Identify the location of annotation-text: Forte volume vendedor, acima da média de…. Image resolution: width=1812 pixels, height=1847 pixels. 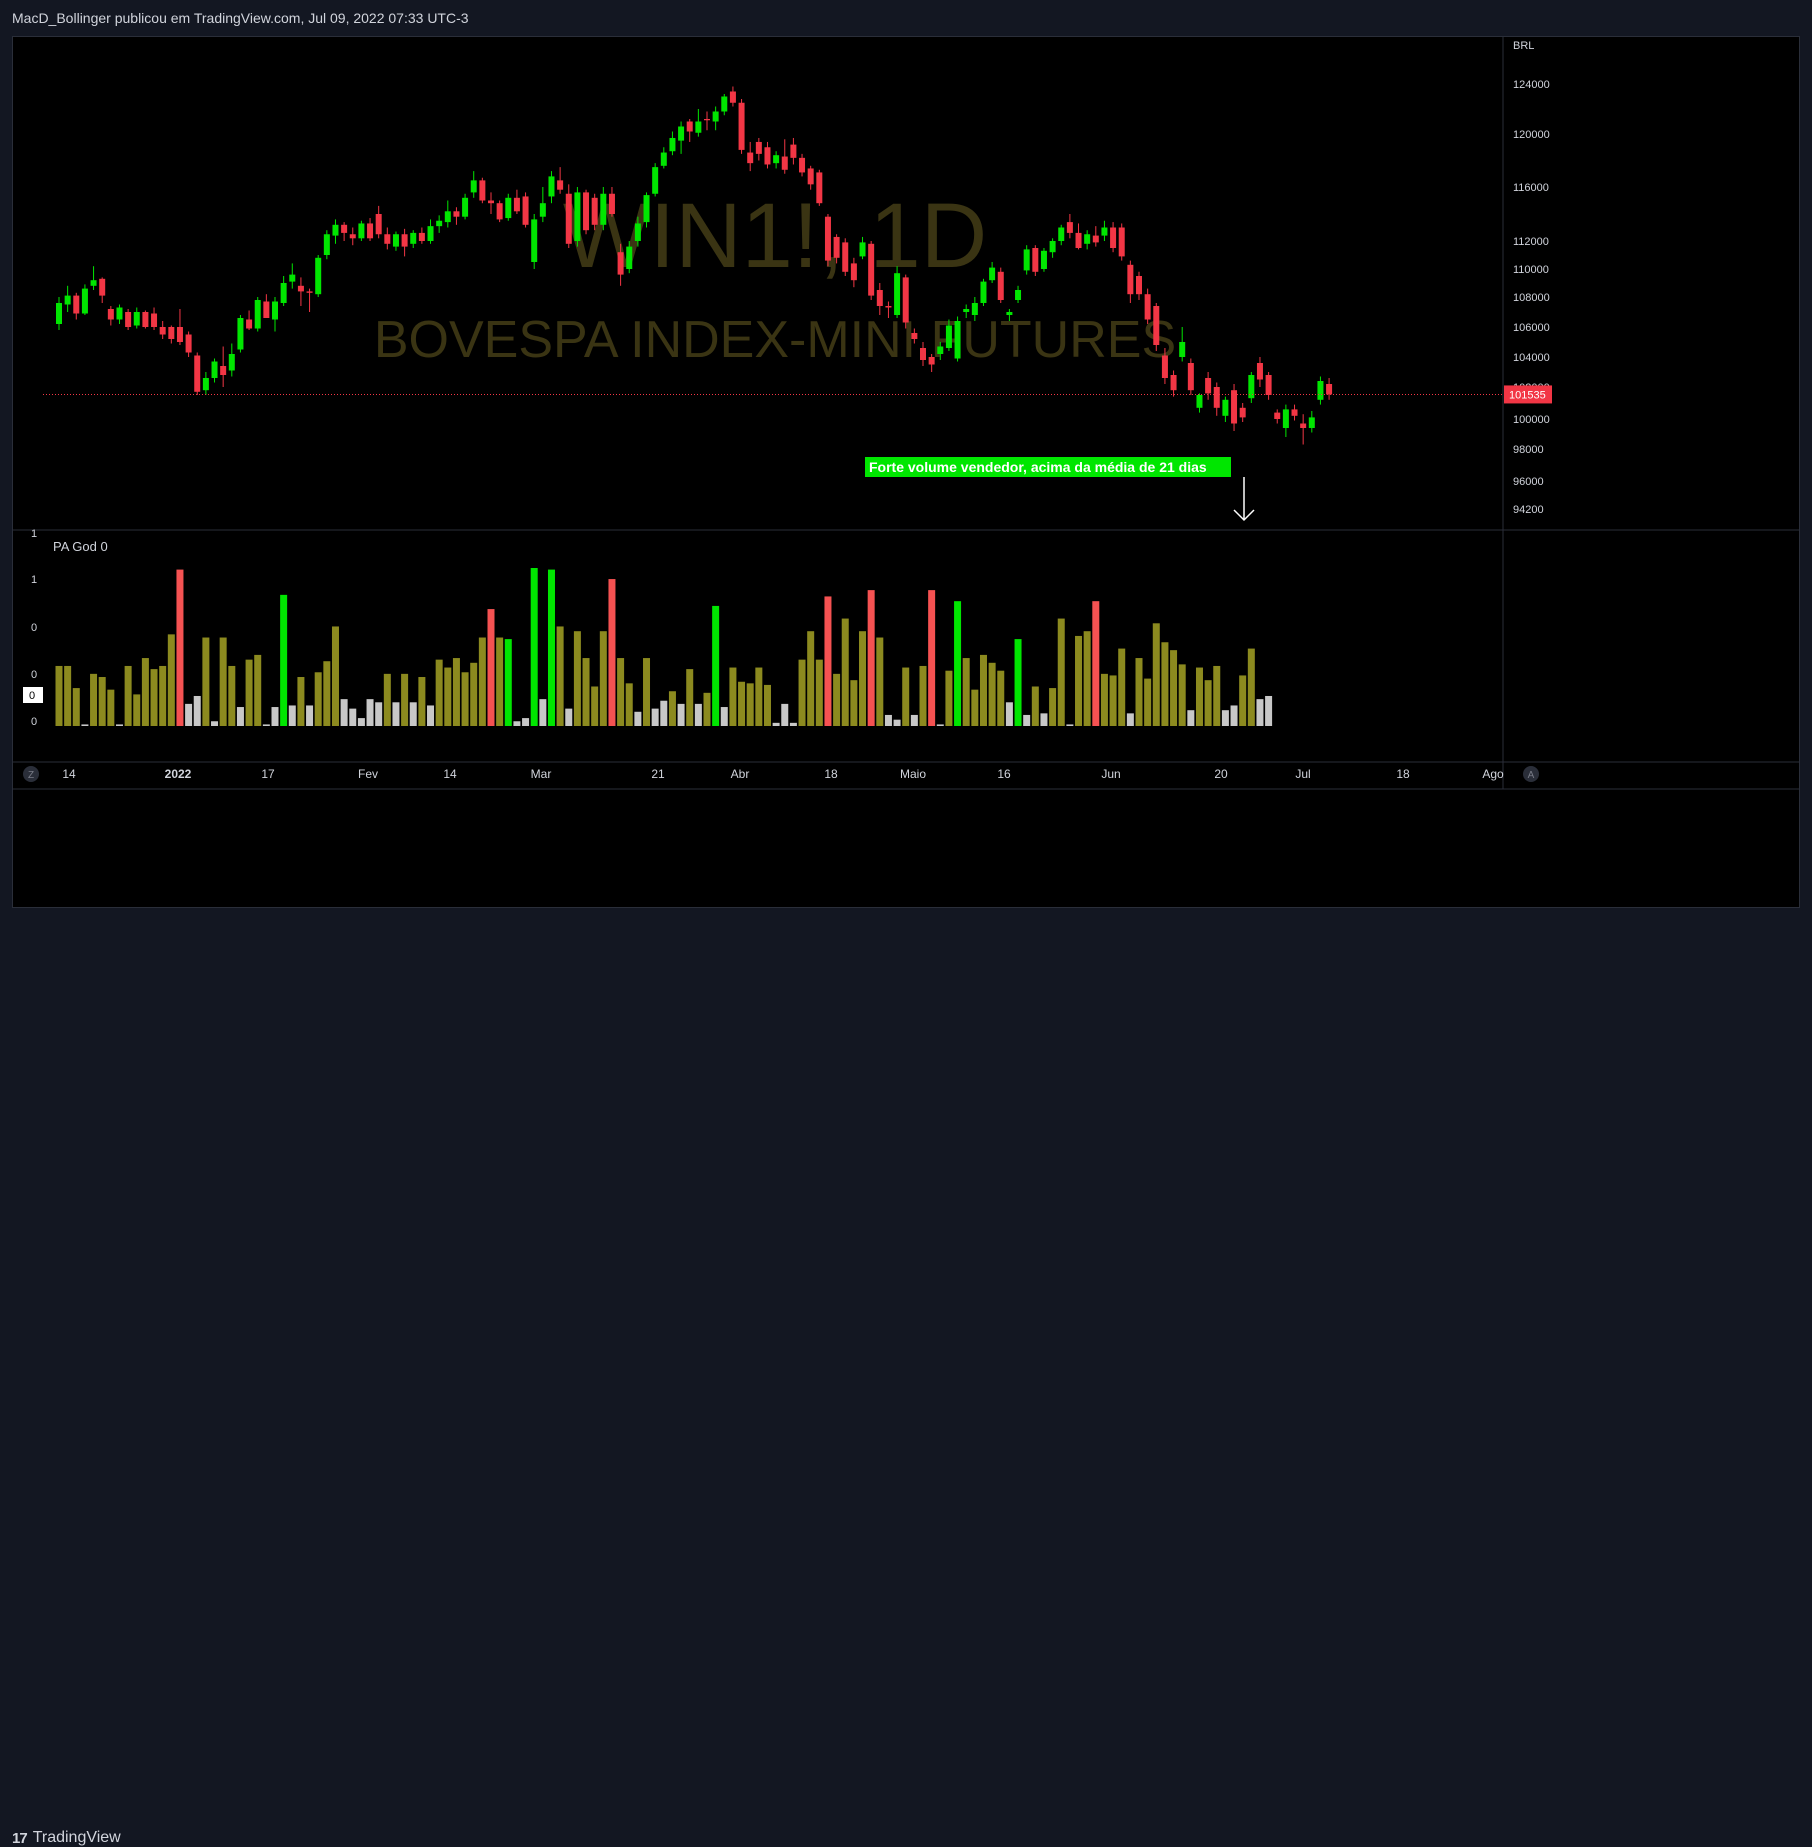
(1038, 467).